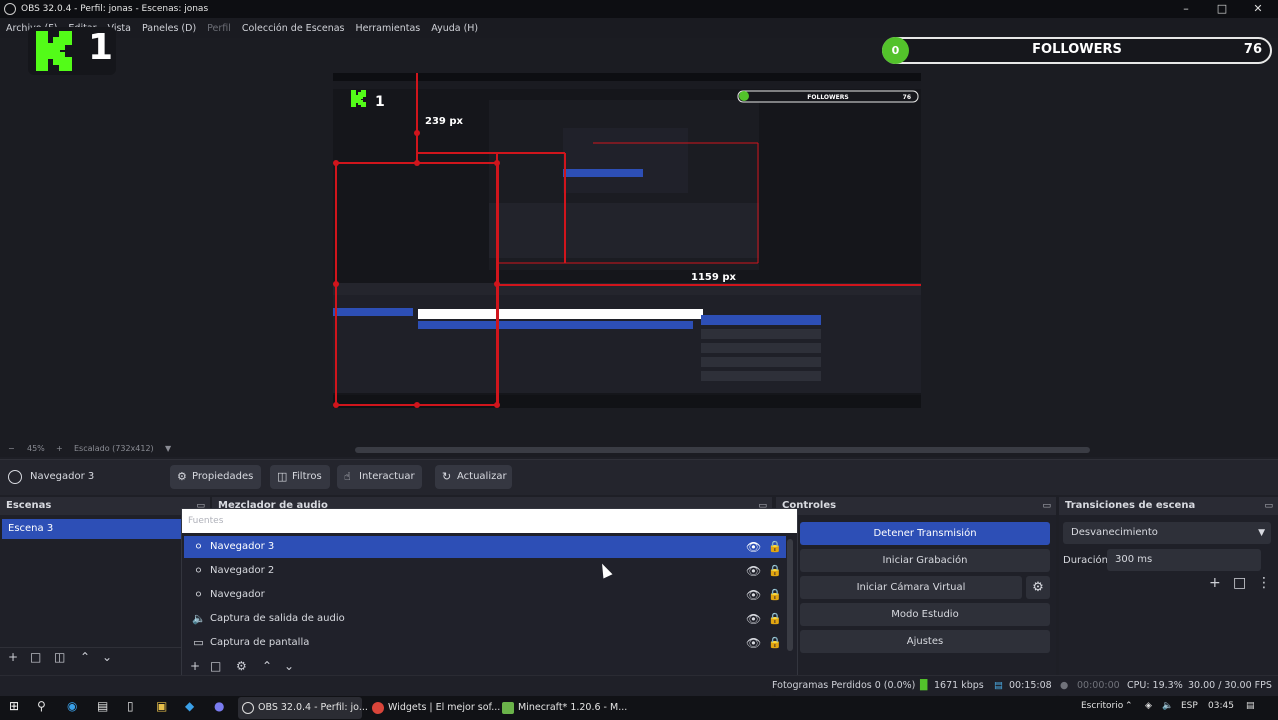  What do you see at coordinates (13, 657) in the screenshot?
I see `add-scene-icon: +` at bounding box center [13, 657].